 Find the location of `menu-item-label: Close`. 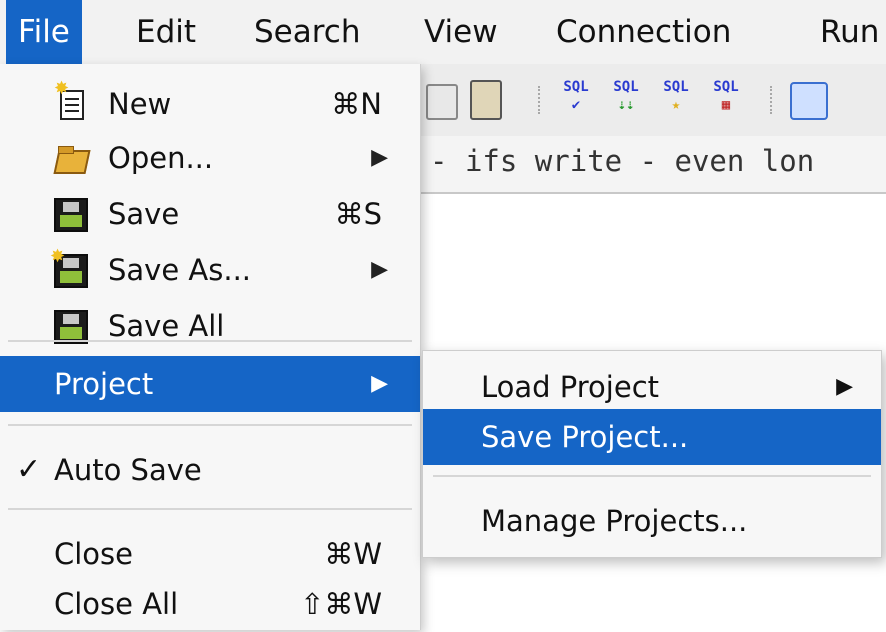

menu-item-label: Close is located at coordinates (93, 554).